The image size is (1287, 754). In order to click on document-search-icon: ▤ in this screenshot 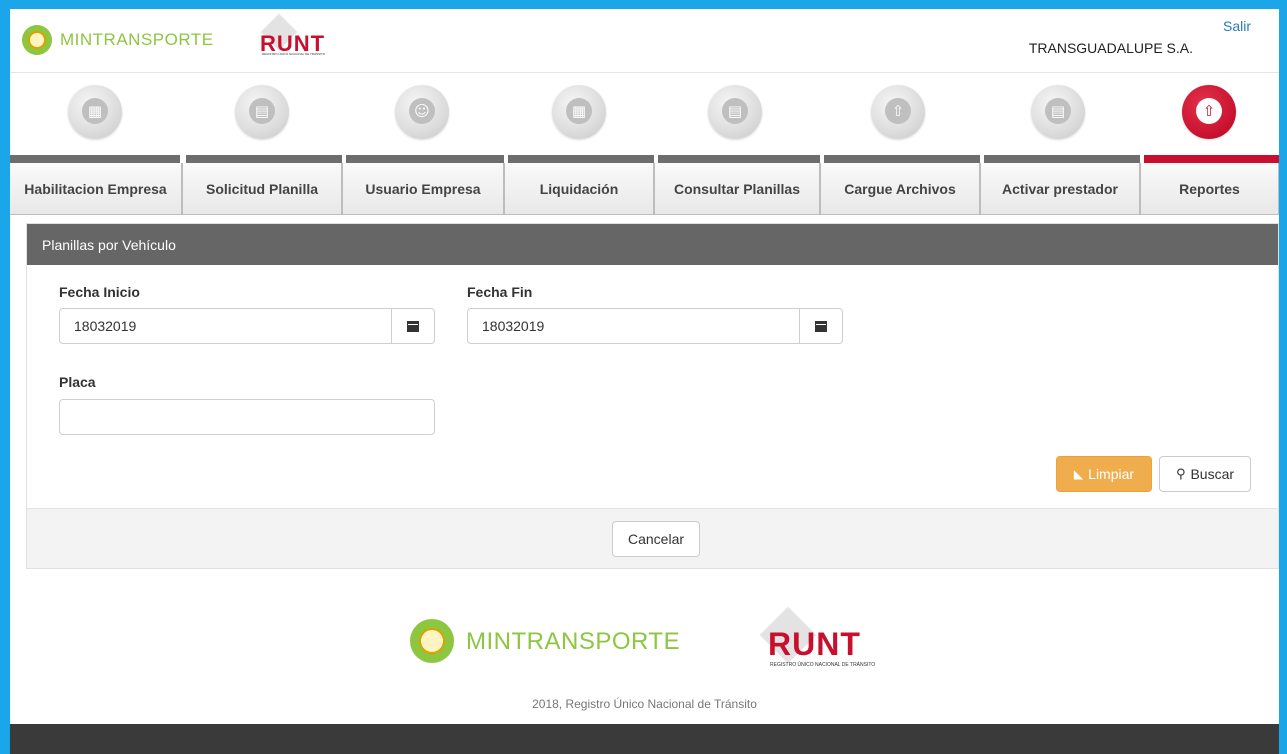, I will do `click(735, 111)`.